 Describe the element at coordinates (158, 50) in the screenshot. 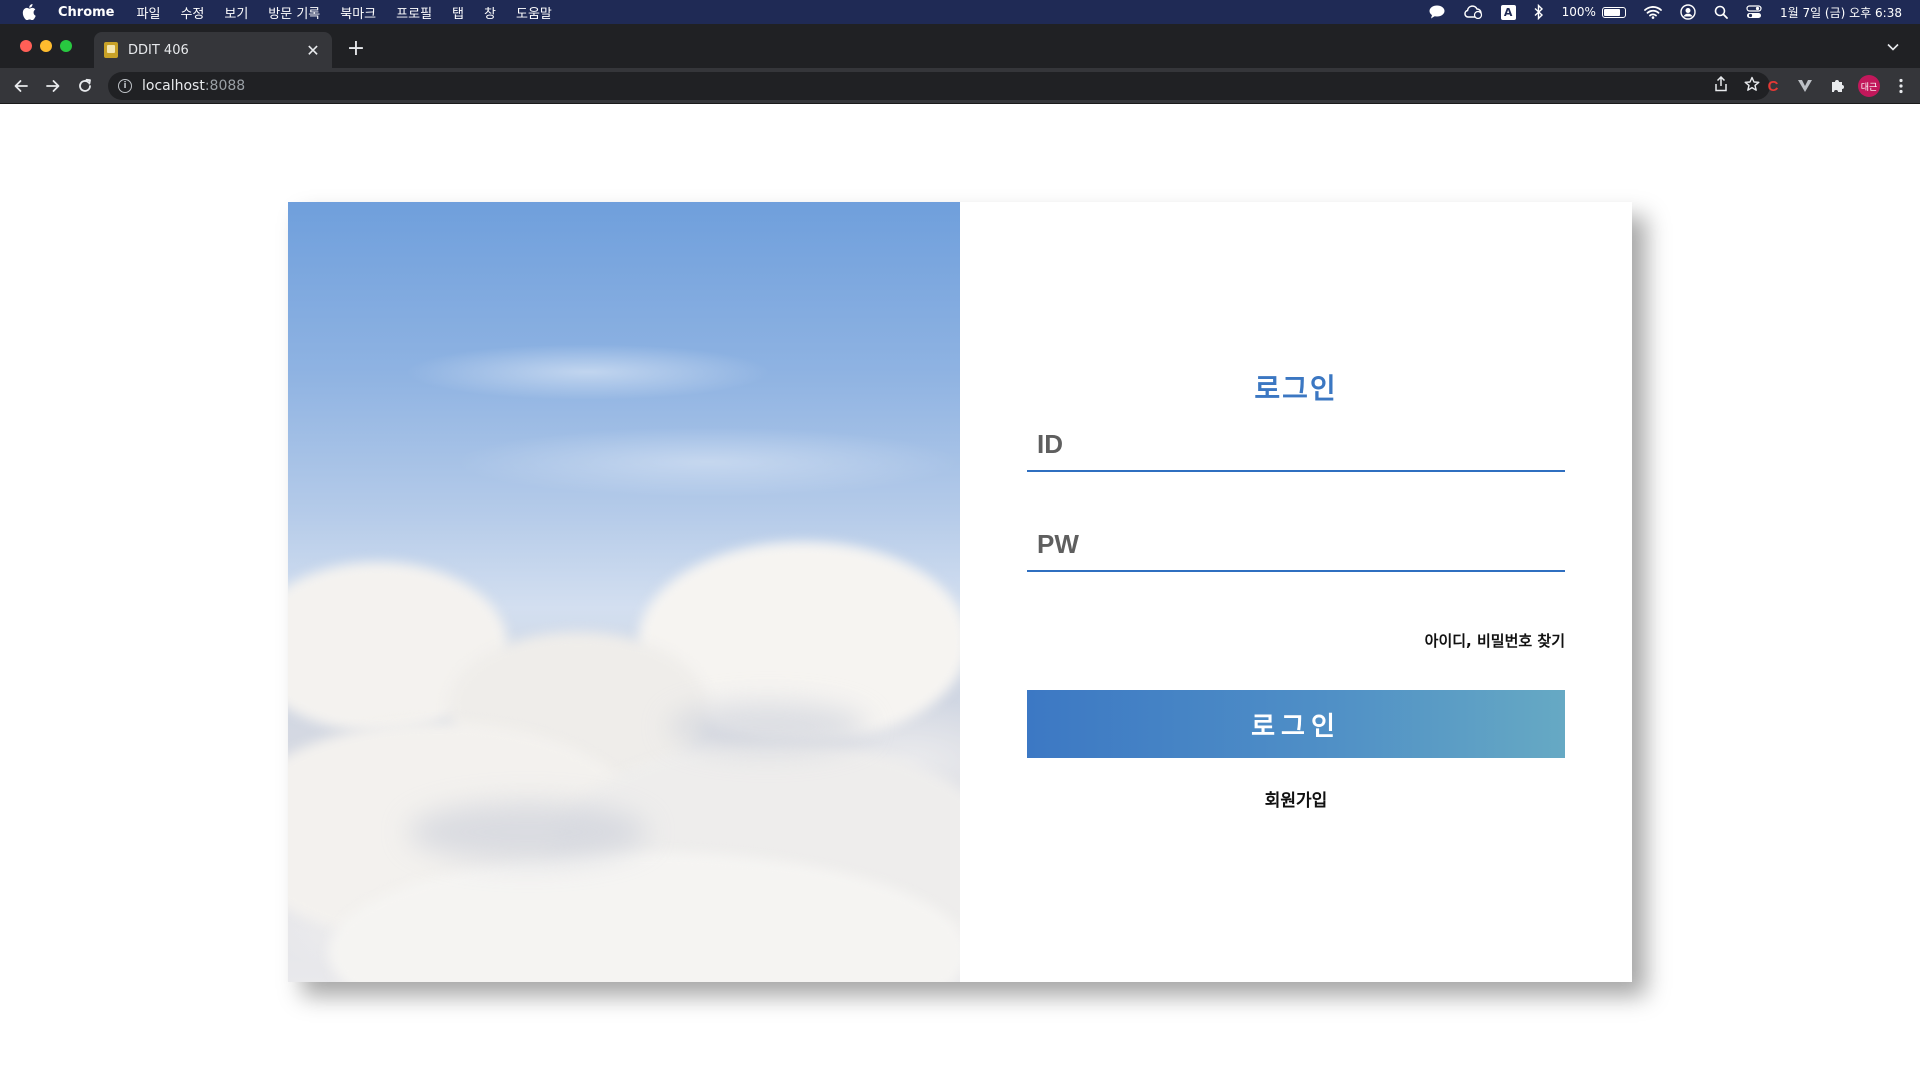

I see `tab-title: DDIT 406` at that location.